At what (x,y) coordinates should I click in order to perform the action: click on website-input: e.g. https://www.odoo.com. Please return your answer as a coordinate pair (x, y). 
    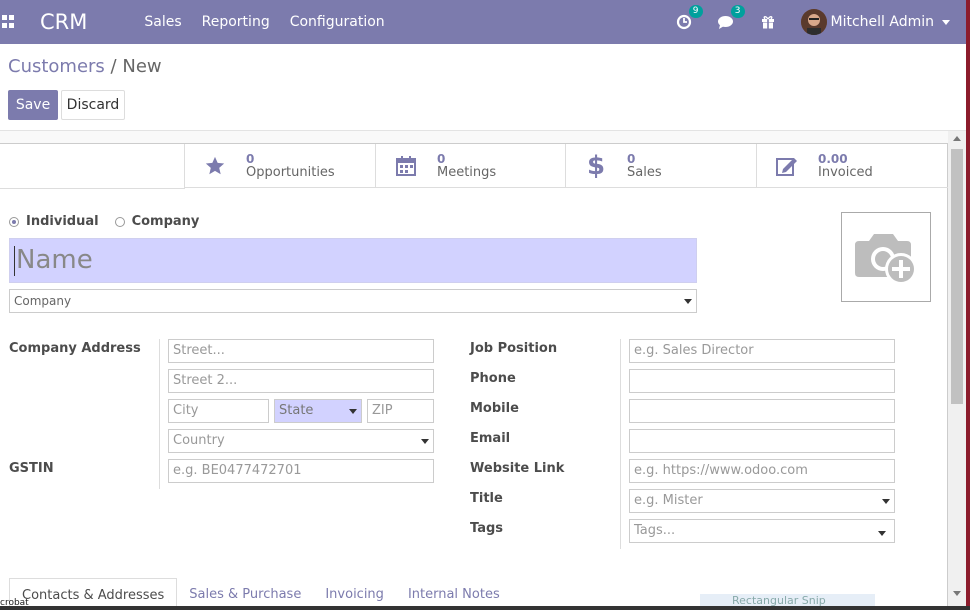
    Looking at the image, I should click on (762, 471).